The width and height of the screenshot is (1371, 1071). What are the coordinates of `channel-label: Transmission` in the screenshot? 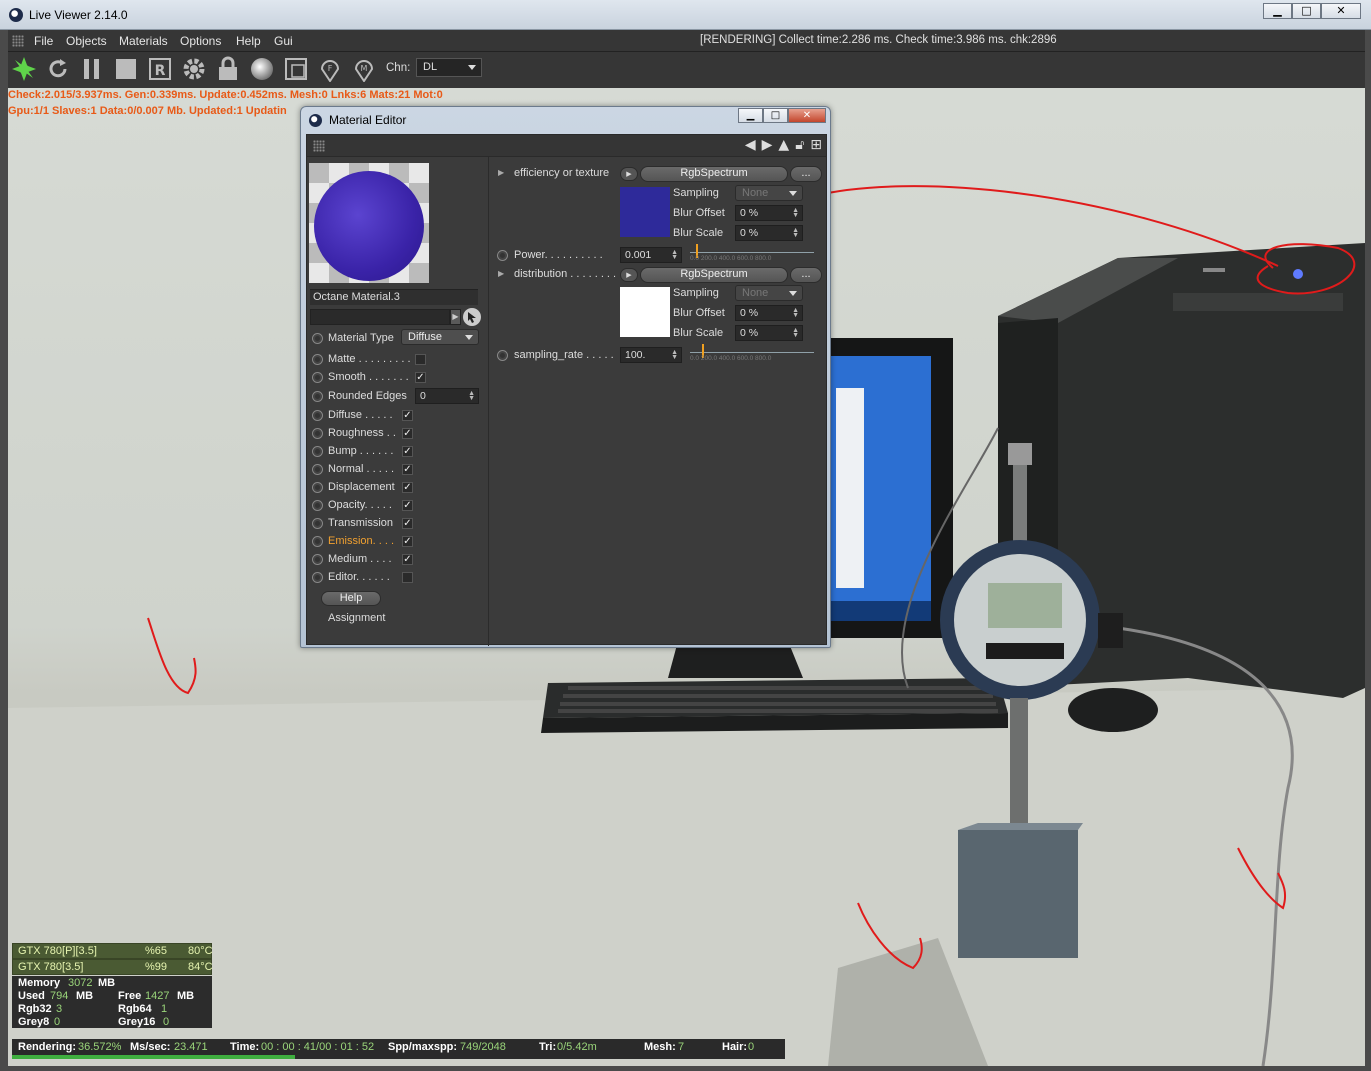 It's located at (360, 523).